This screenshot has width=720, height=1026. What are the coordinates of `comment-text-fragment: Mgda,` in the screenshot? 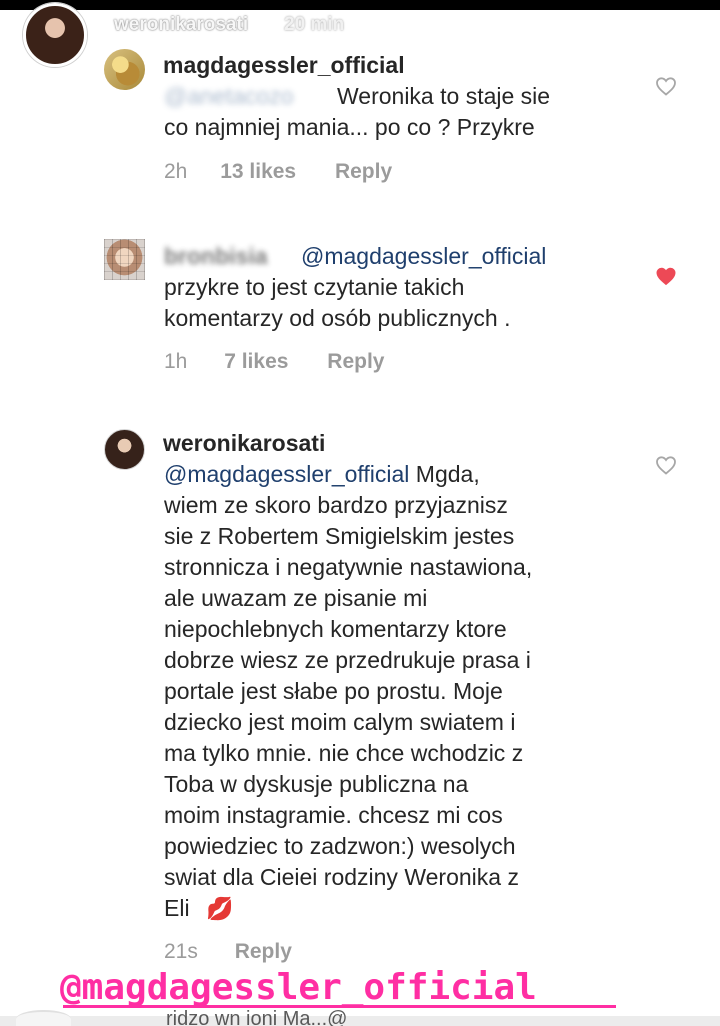 It's located at (444, 474).